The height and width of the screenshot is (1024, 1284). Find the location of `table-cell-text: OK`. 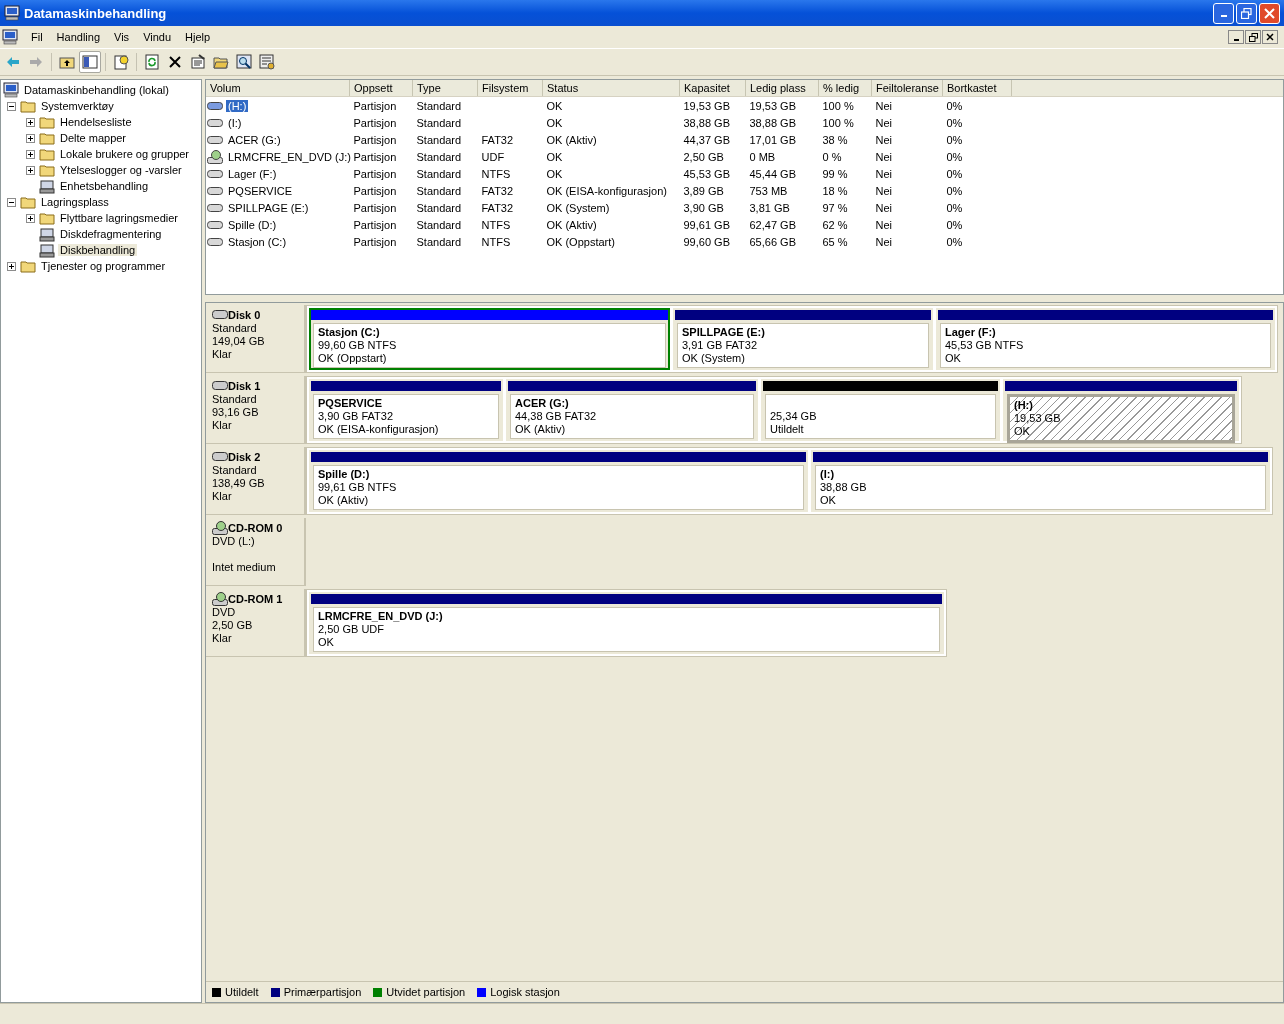

table-cell-text: OK is located at coordinates (554, 157).